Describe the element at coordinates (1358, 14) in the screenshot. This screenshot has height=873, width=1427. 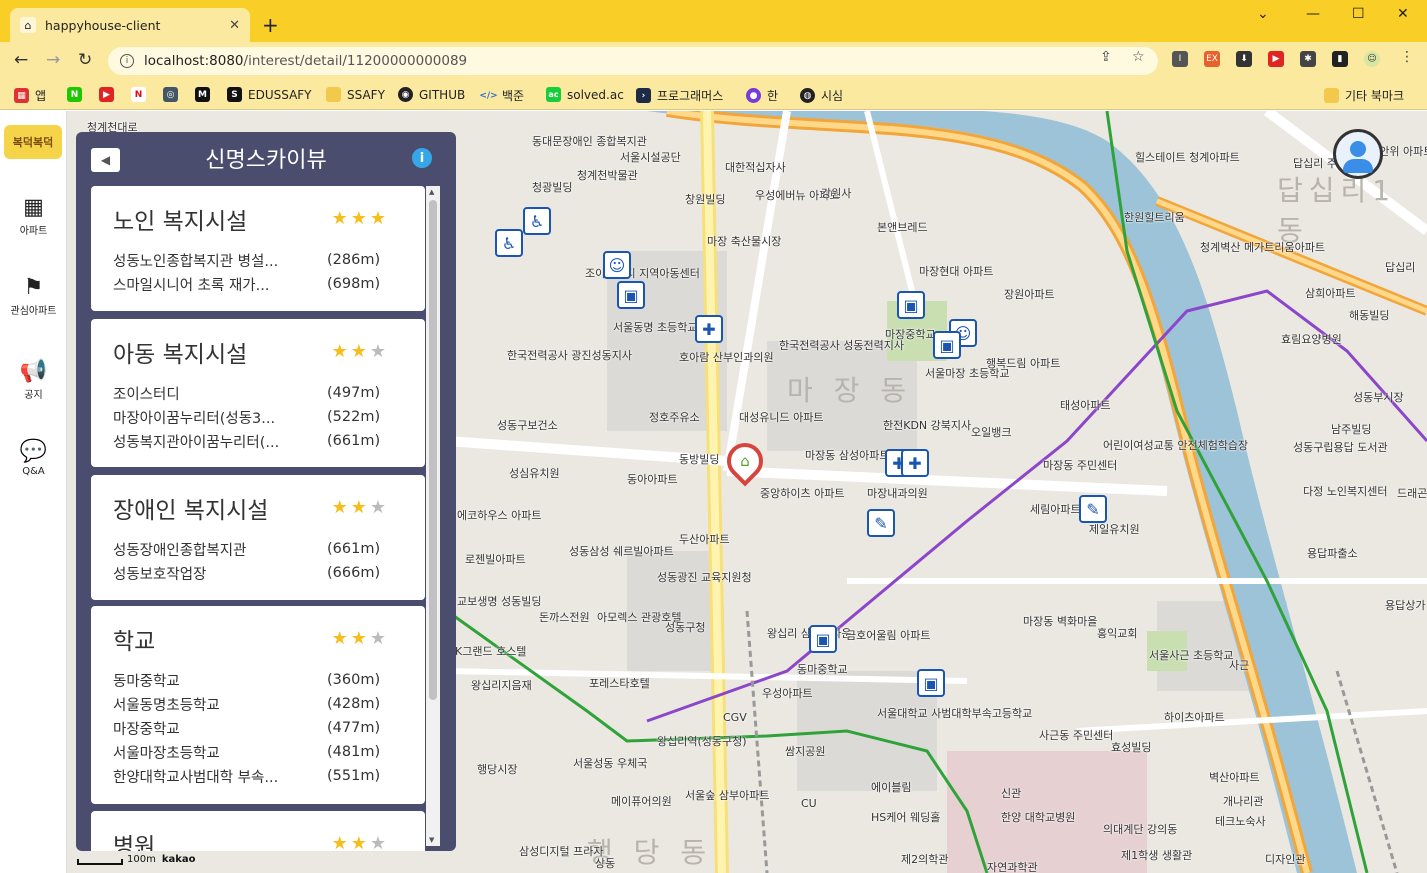
I see `maximize-icon: ☐` at that location.